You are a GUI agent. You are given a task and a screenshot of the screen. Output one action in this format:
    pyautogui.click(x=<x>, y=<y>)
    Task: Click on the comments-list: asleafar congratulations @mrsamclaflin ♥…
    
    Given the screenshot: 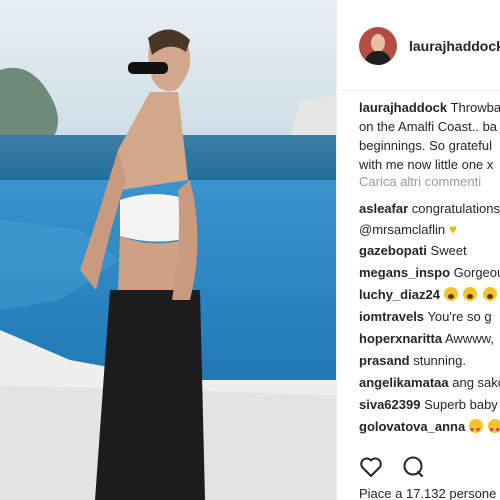 What is the action you would take?
    pyautogui.click(x=429, y=320)
    